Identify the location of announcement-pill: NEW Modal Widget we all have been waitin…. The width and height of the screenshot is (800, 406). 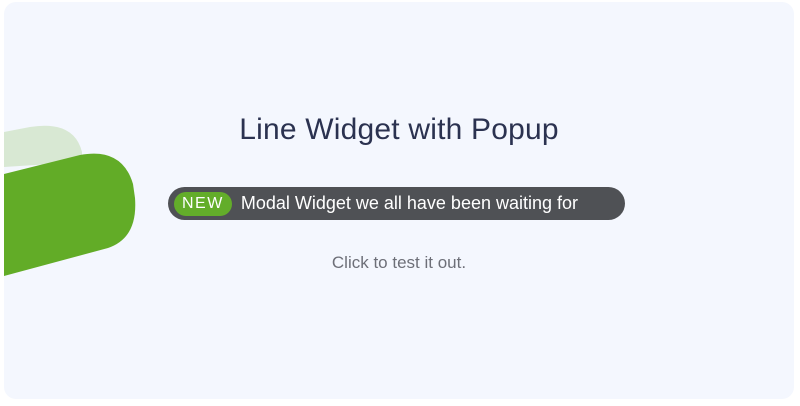
(396, 203).